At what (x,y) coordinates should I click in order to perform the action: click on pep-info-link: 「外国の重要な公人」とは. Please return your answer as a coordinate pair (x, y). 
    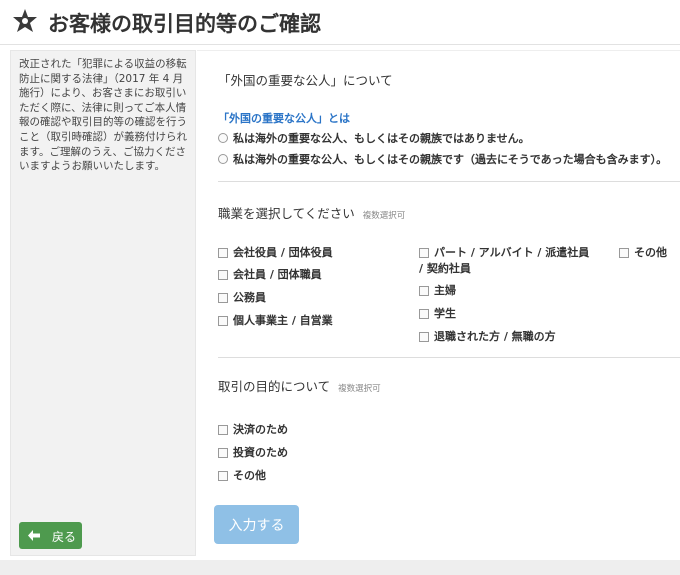
    Looking at the image, I should click on (284, 118).